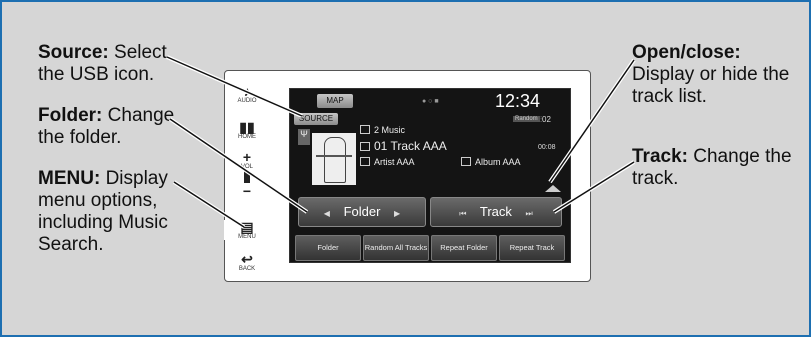 The width and height of the screenshot is (811, 337). I want to click on leader-open-close, so click(592, 121).